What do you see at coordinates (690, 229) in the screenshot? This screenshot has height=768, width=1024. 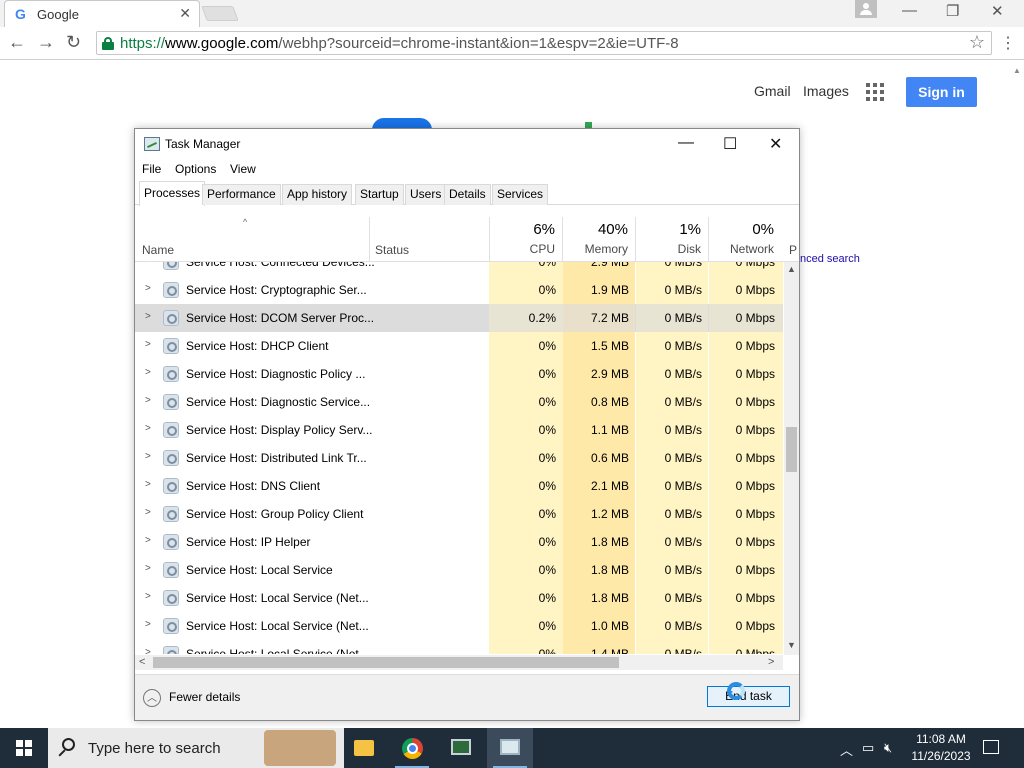 I see `disk-total: 1%` at bounding box center [690, 229].